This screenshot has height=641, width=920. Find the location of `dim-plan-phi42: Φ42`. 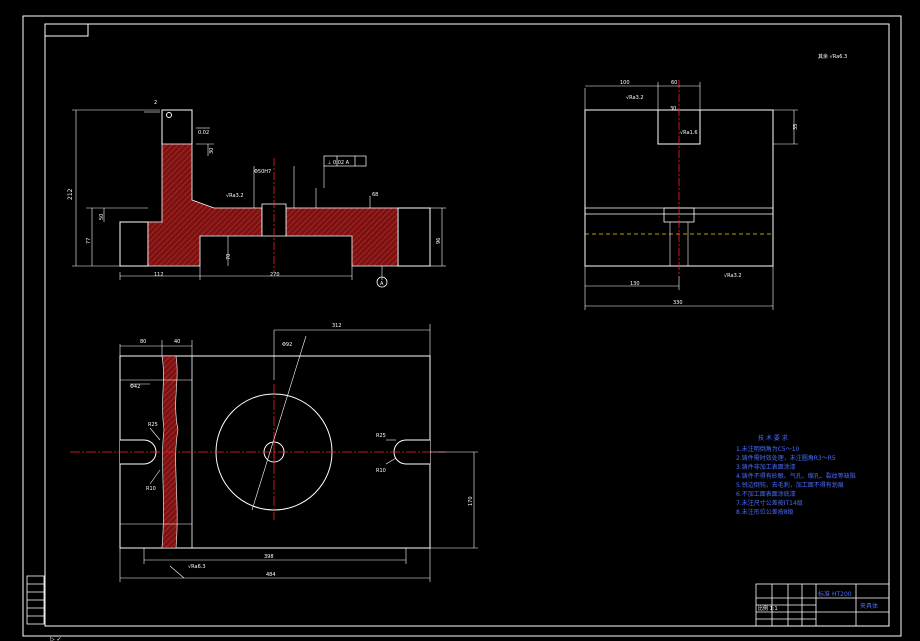

dim-plan-phi42: Φ42 is located at coordinates (135, 387).